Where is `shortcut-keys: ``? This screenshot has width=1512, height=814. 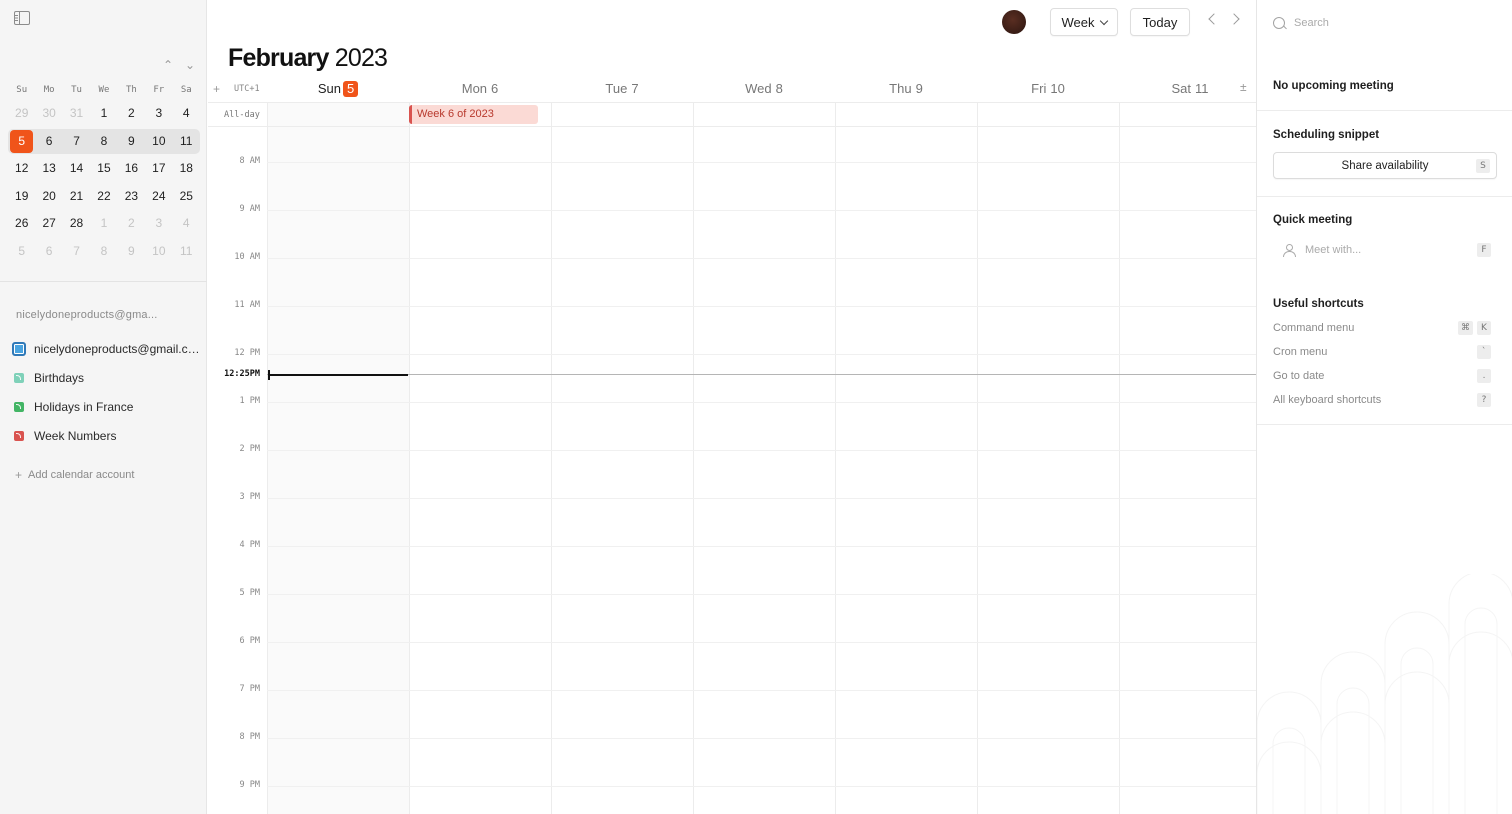 shortcut-keys: ` is located at coordinates (1484, 352).